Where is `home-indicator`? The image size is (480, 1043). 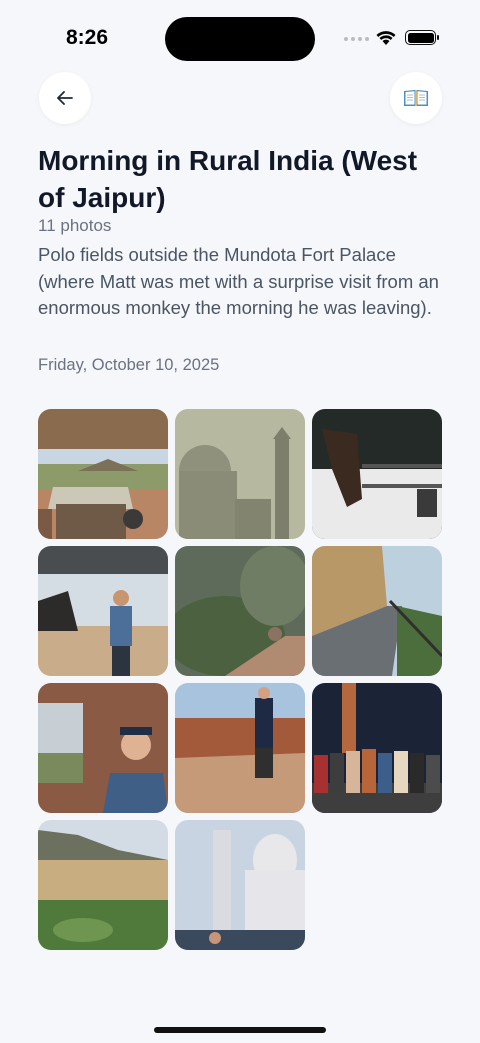 home-indicator is located at coordinates (240, 1030).